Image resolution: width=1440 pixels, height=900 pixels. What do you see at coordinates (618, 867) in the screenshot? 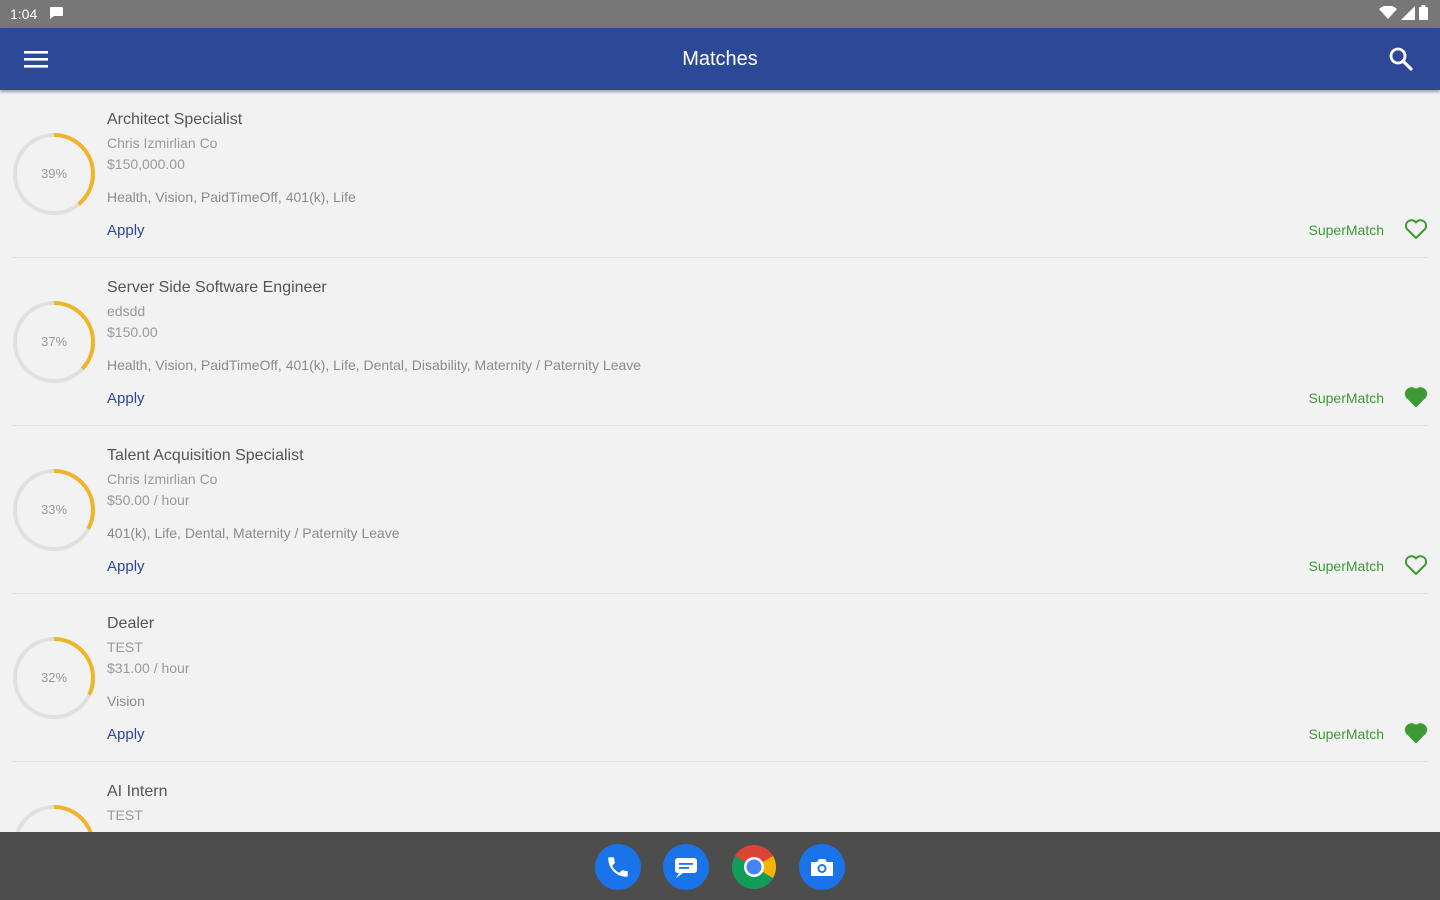
I see `phone-icon` at bounding box center [618, 867].